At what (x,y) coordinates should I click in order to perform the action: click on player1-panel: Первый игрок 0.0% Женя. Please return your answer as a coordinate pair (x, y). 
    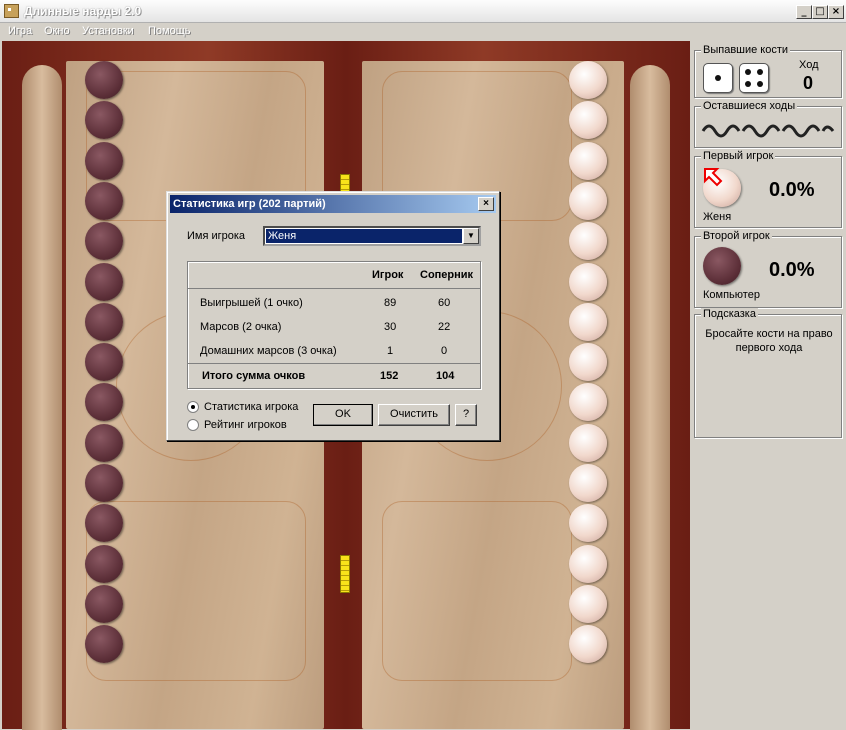
    Looking at the image, I should click on (768, 189).